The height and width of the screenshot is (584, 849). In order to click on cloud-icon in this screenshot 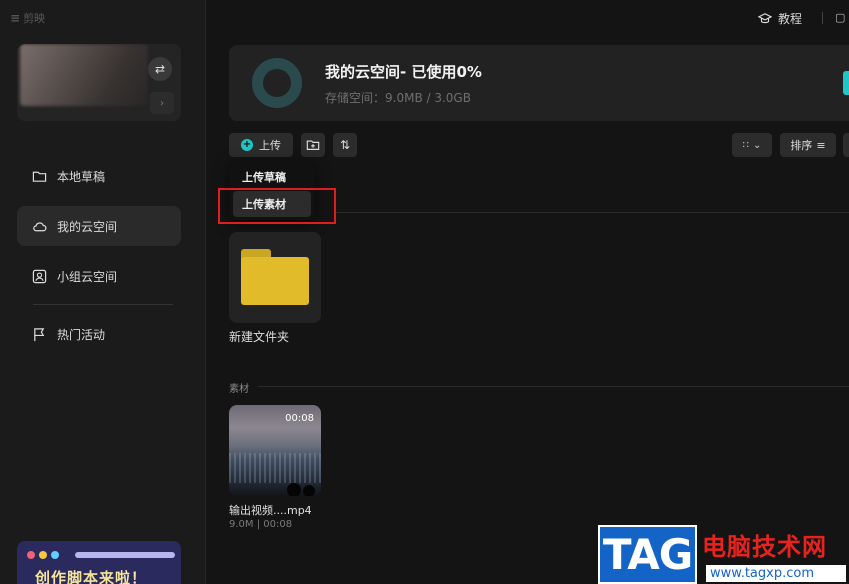, I will do `click(40, 226)`.